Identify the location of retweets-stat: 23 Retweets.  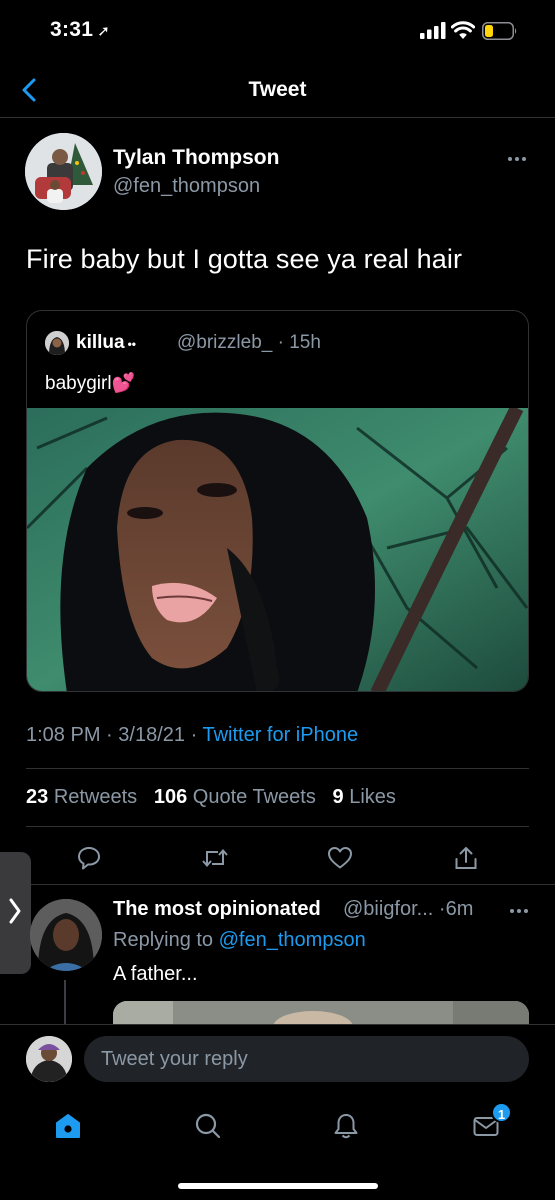
(81, 797).